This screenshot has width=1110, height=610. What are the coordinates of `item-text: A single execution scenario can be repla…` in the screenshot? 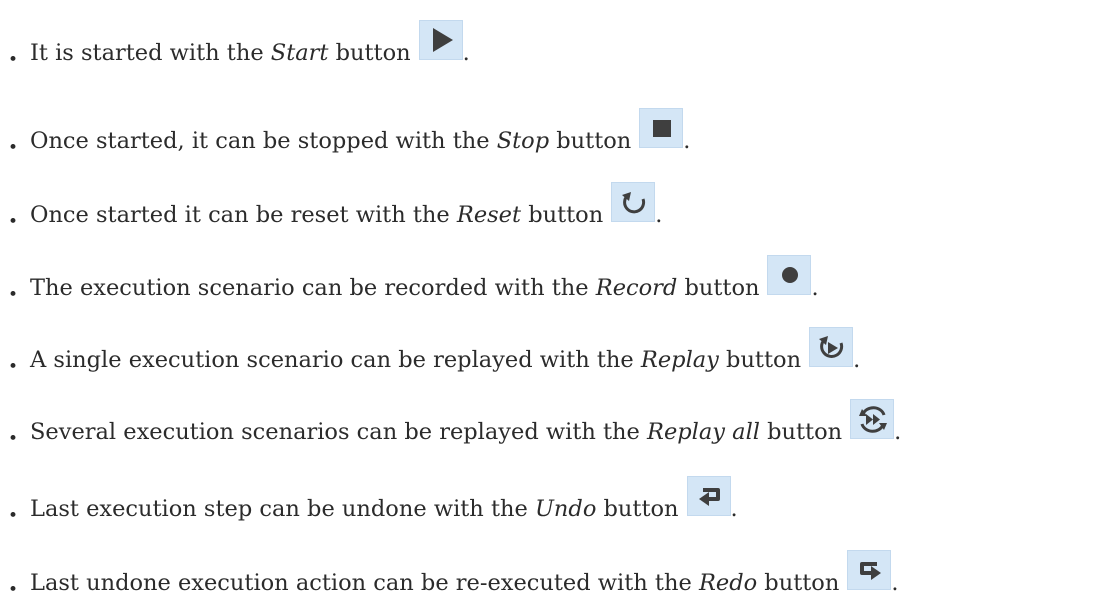 It's located at (416, 359).